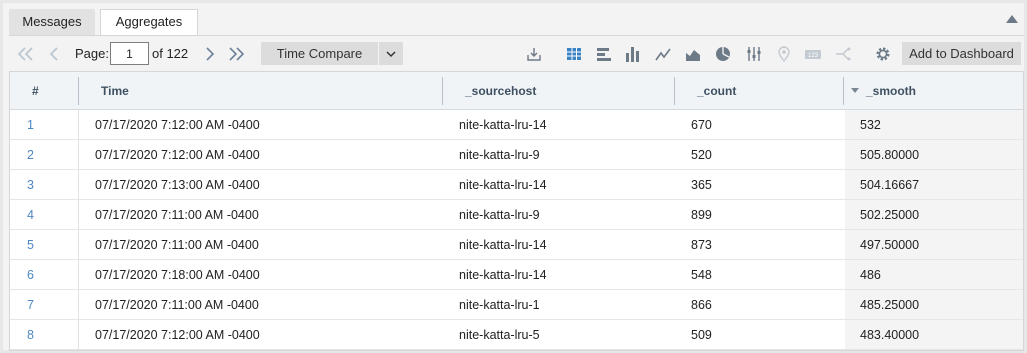 The height and width of the screenshot is (353, 1027). Describe the element at coordinates (499, 305) in the screenshot. I see `cell-sourcehost: nite-katta-lru-1` at that location.